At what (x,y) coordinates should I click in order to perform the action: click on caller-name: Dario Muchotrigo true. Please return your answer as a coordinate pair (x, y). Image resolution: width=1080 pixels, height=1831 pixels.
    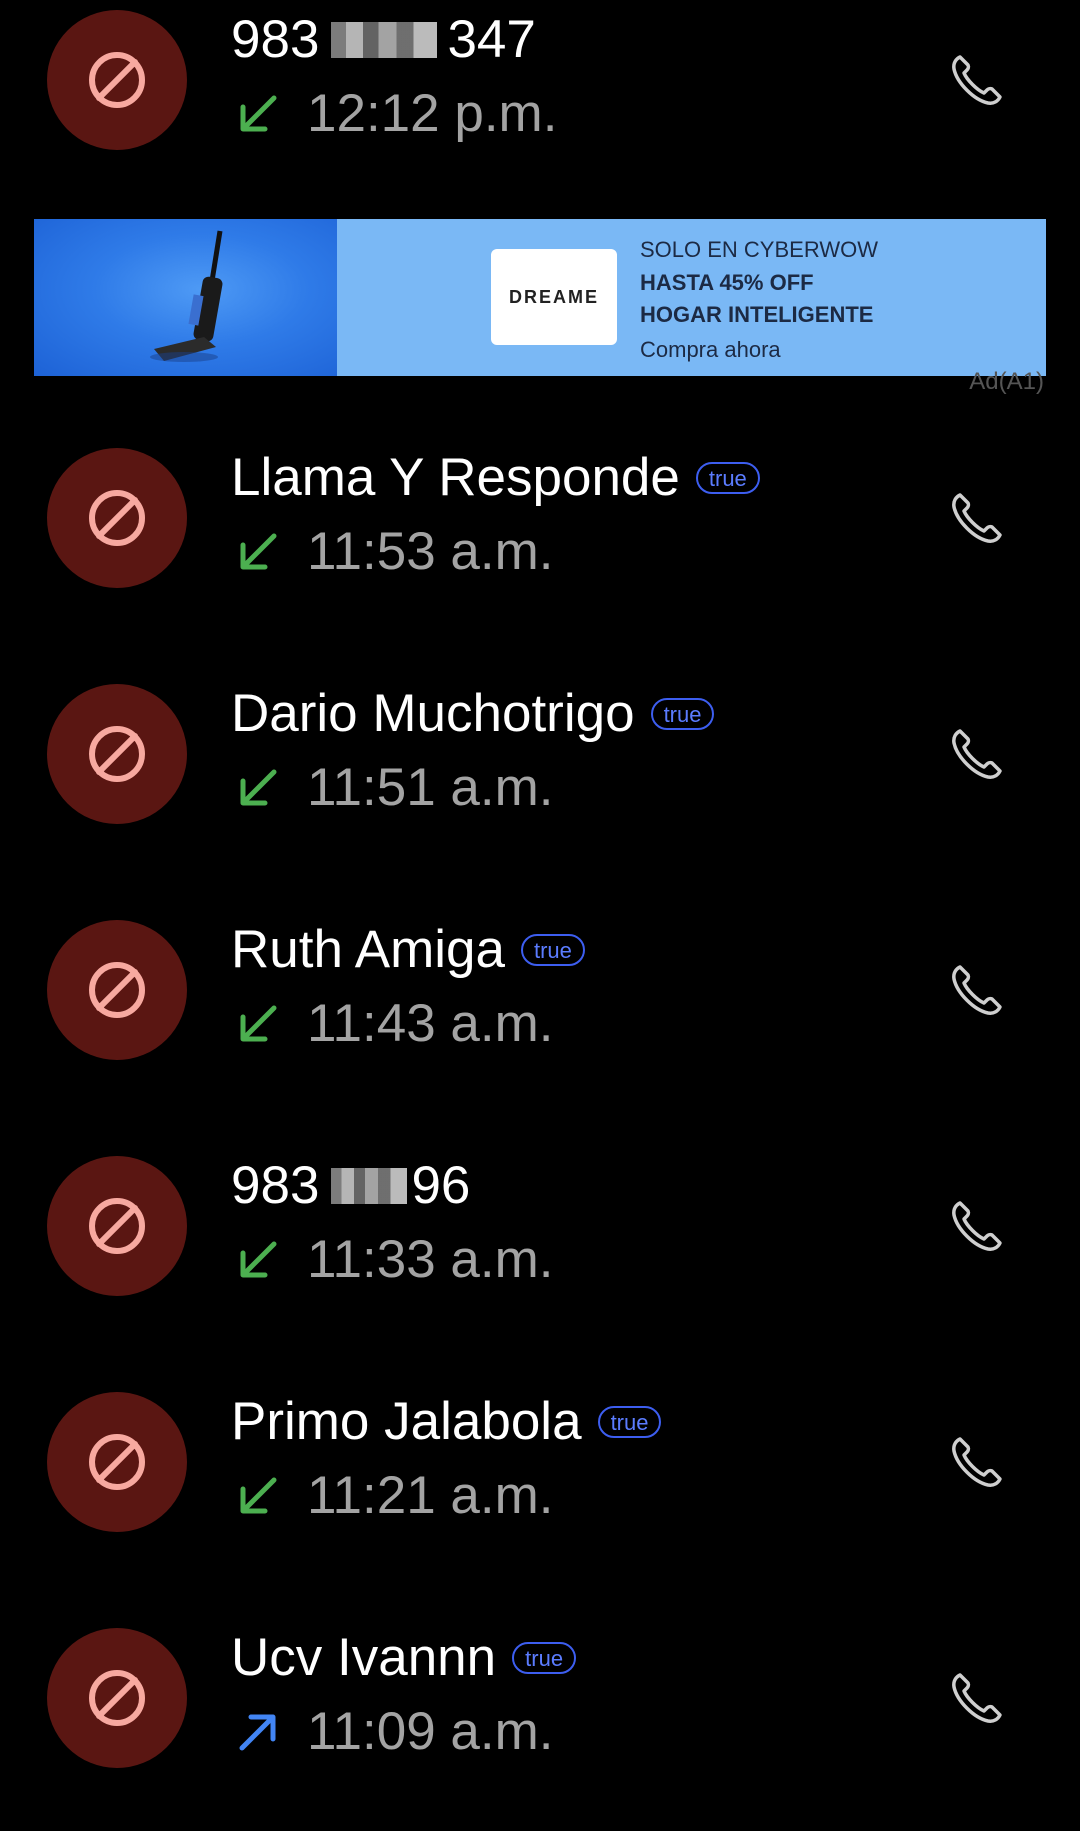
    Looking at the image, I should click on (473, 714).